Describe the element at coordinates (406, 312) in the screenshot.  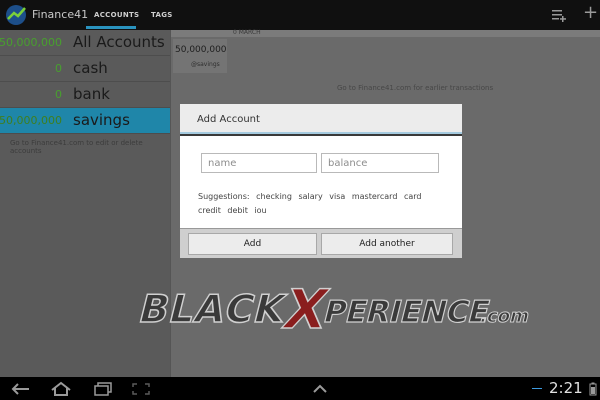
I see `svg-text: PERIENCE` at that location.